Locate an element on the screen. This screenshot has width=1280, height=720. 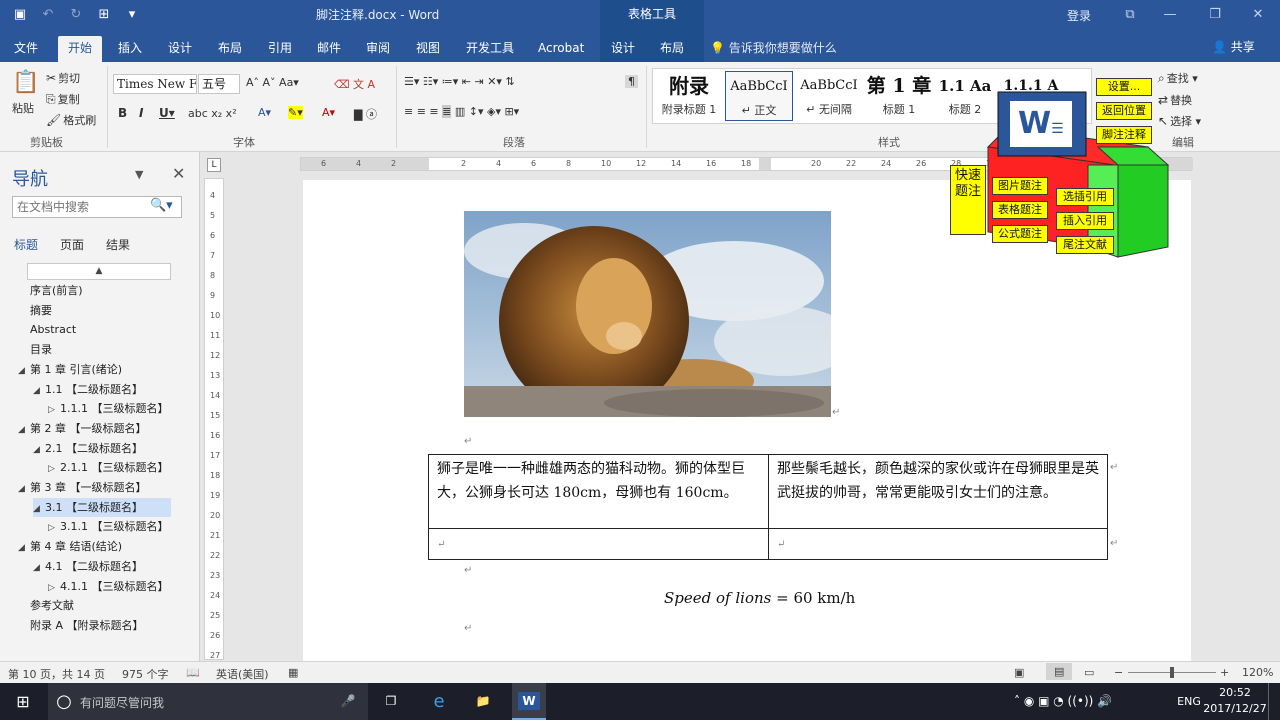
font-color-icon: A▾ is located at coordinates (328, 112).